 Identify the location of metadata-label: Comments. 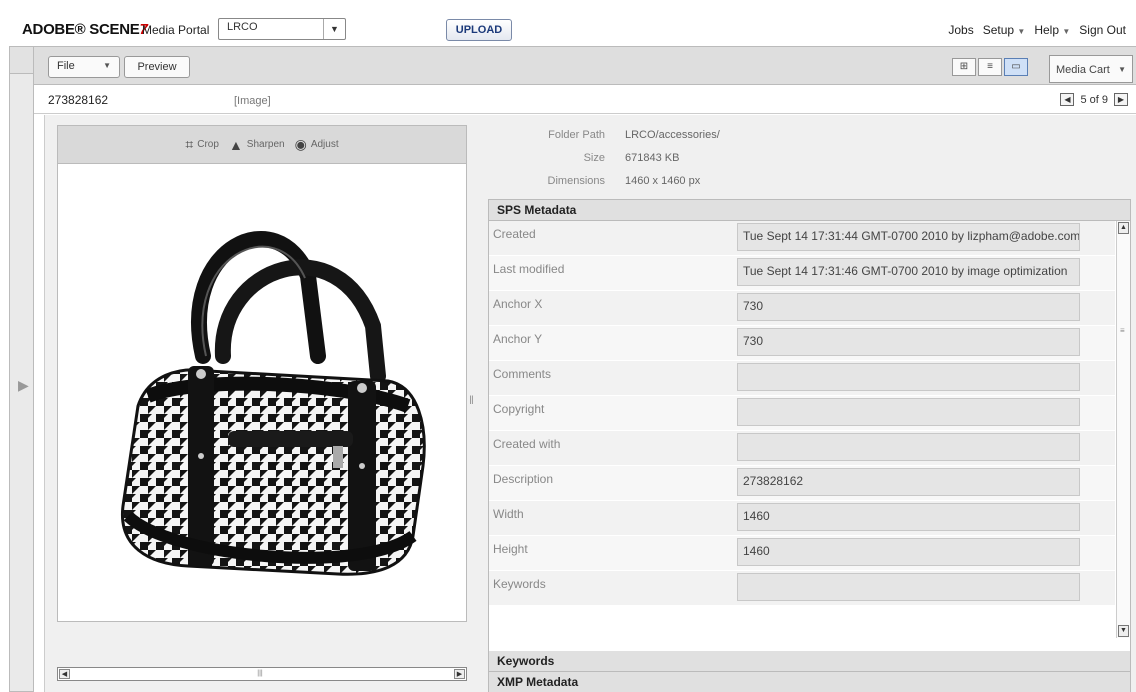
(522, 374).